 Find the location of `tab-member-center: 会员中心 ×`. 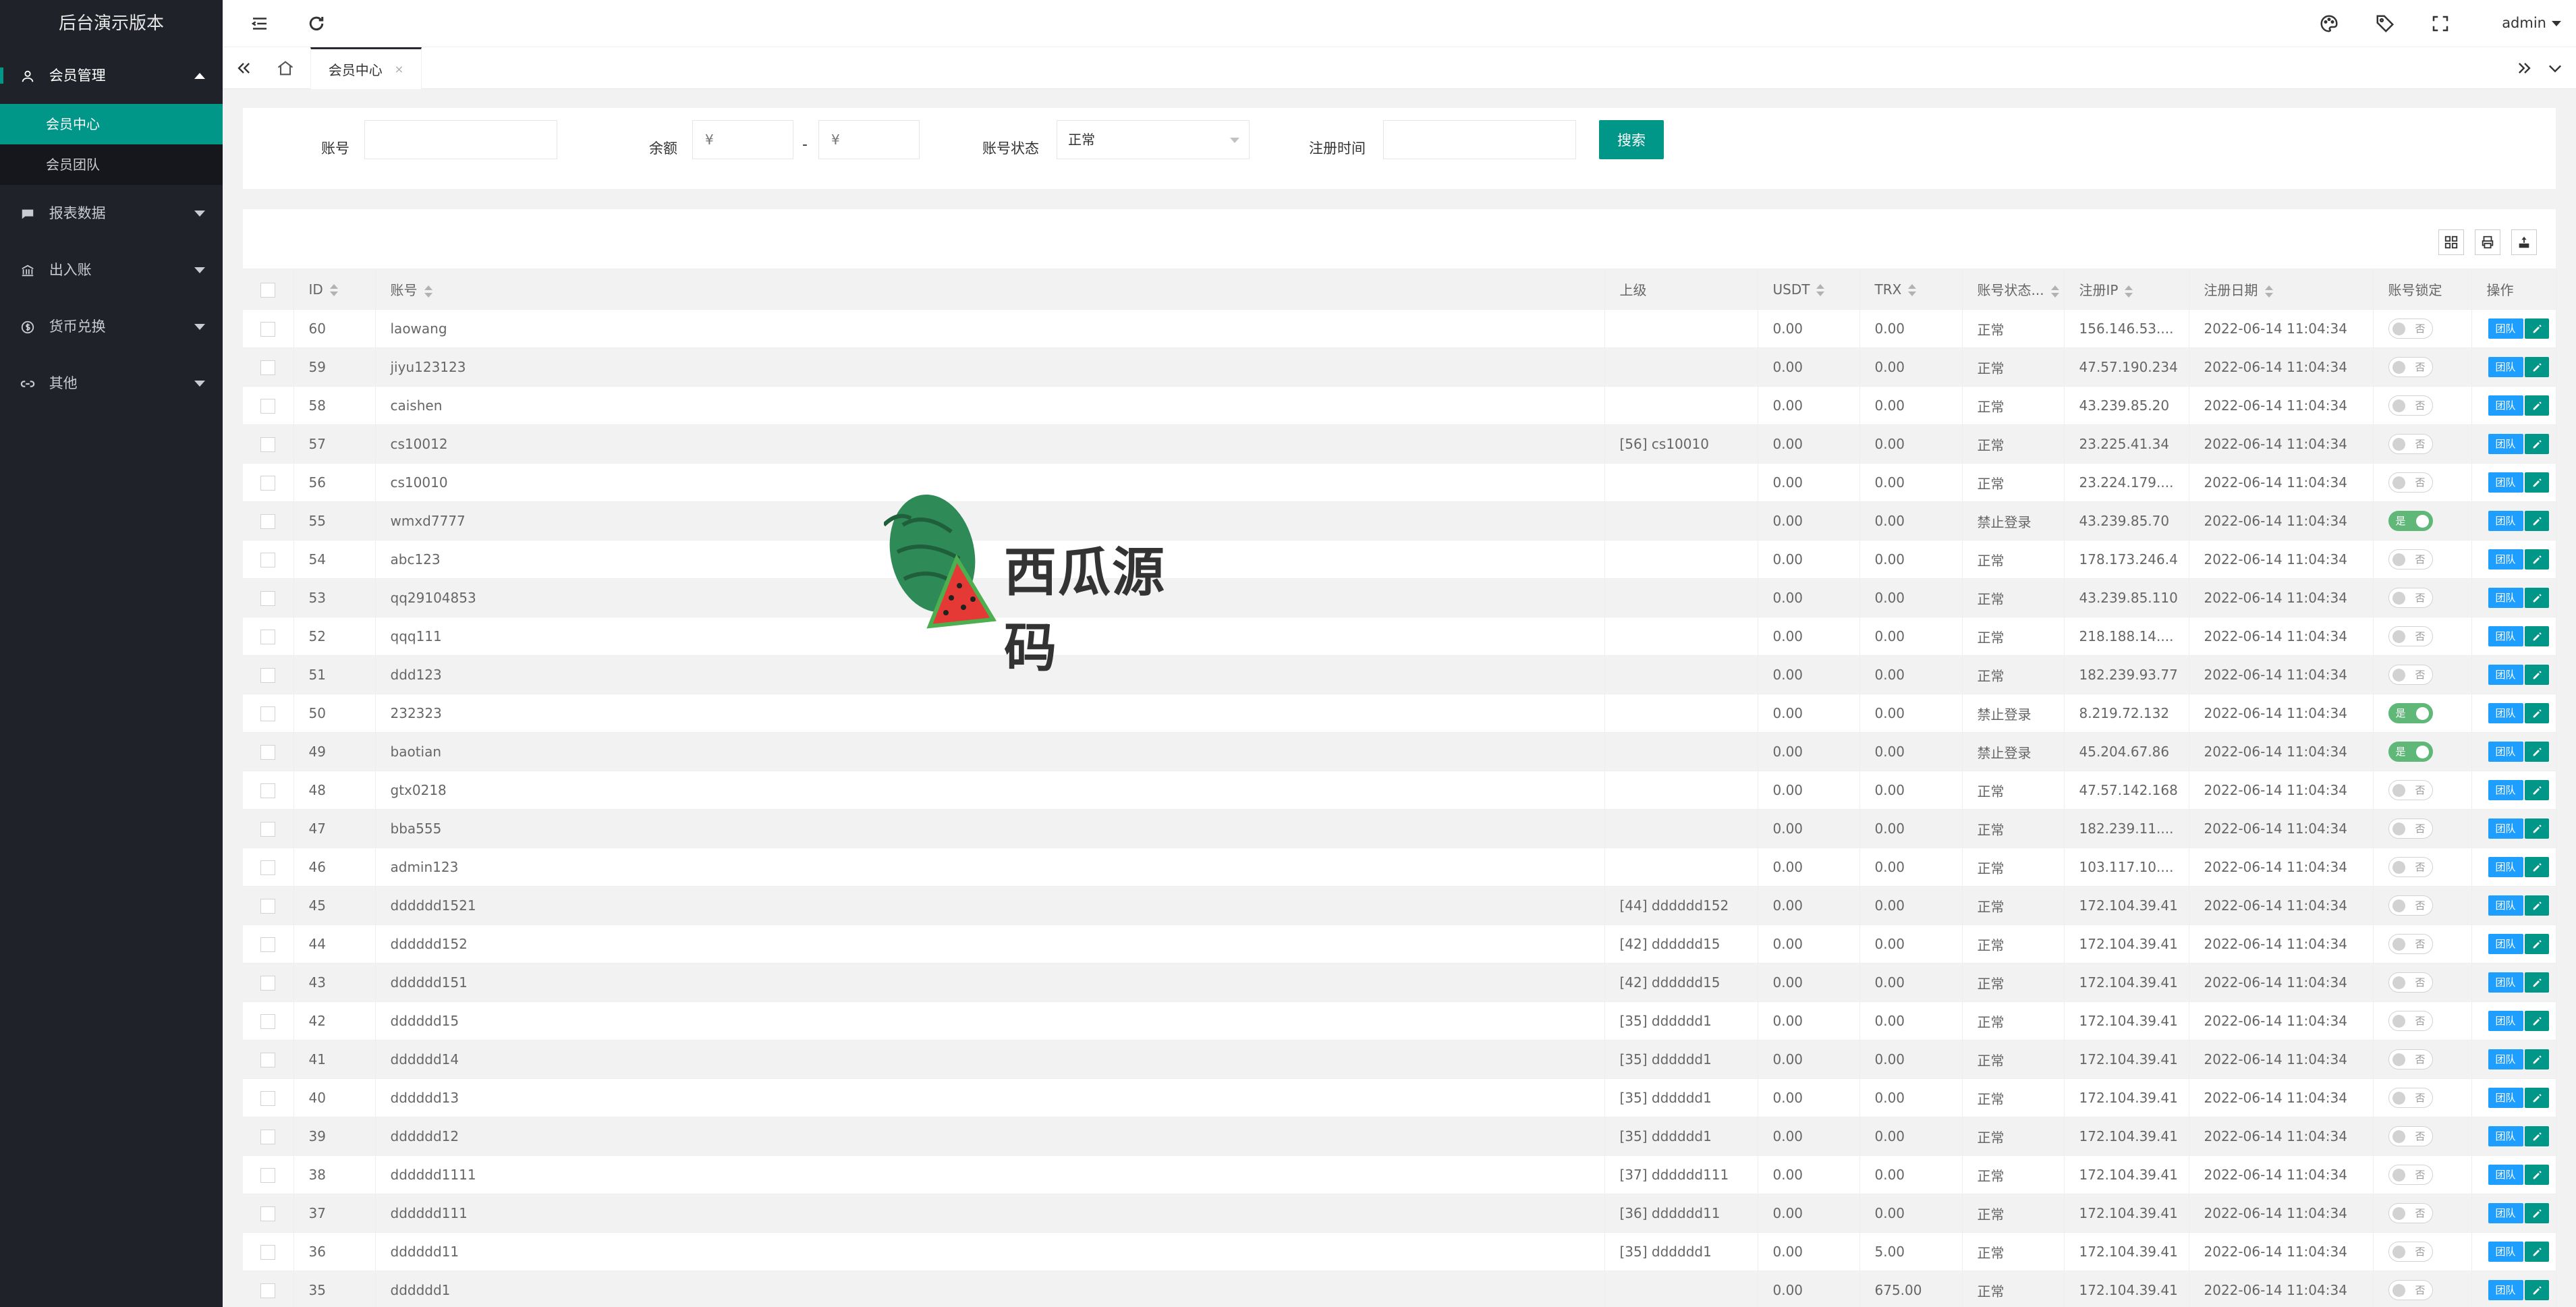

tab-member-center: 会员中心 × is located at coordinates (366, 68).